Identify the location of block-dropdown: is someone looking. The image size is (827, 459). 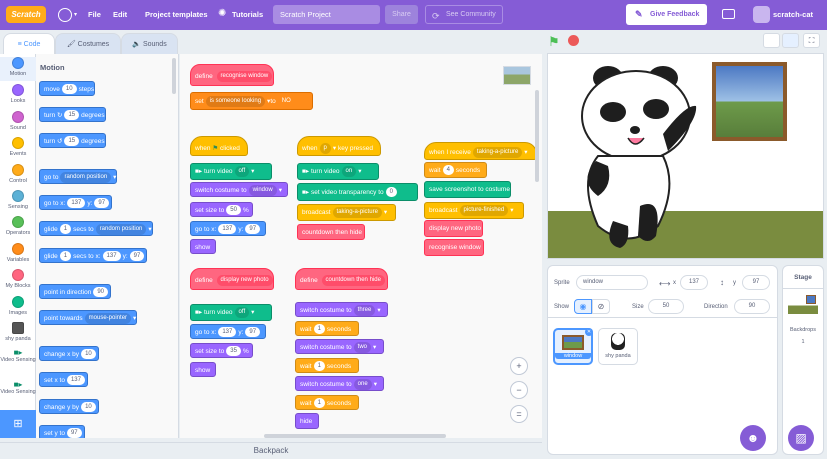
(235, 101).